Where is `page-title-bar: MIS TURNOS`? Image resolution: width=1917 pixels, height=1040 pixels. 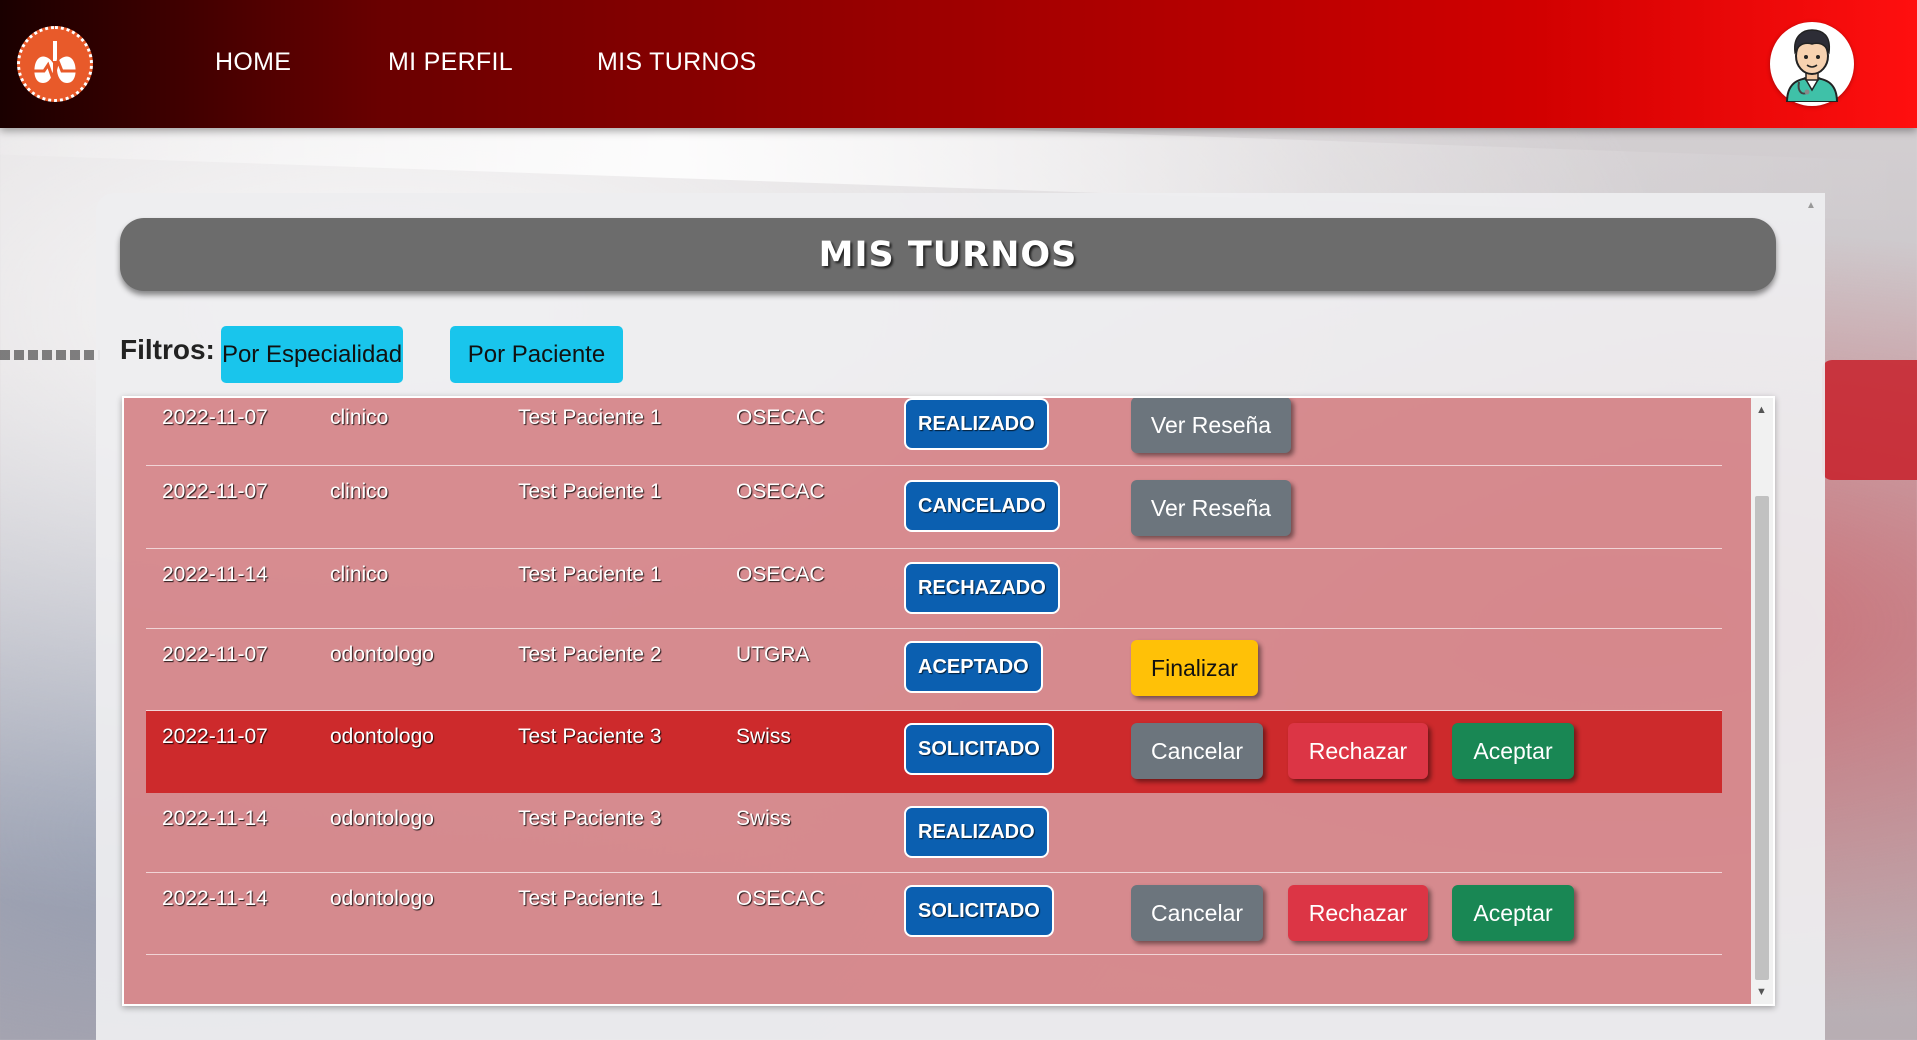 page-title-bar: MIS TURNOS is located at coordinates (948, 254).